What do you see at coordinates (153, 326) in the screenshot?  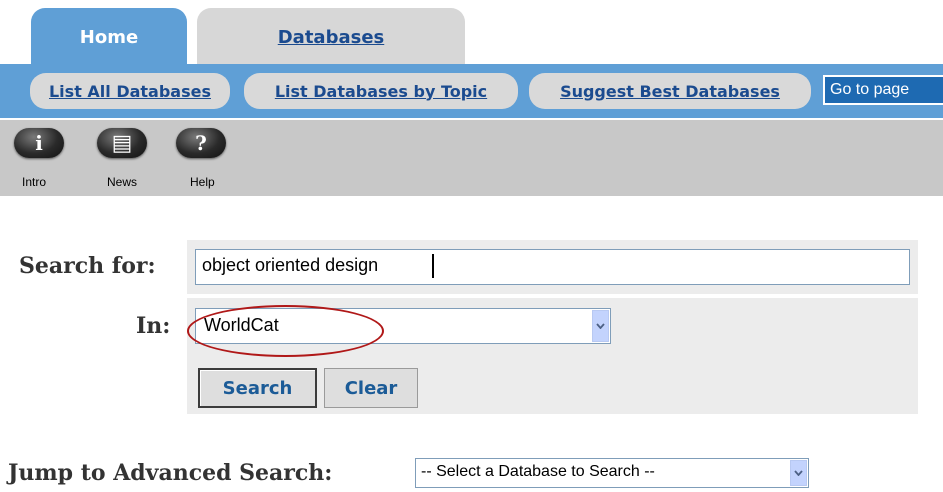 I see `in-label: In:` at bounding box center [153, 326].